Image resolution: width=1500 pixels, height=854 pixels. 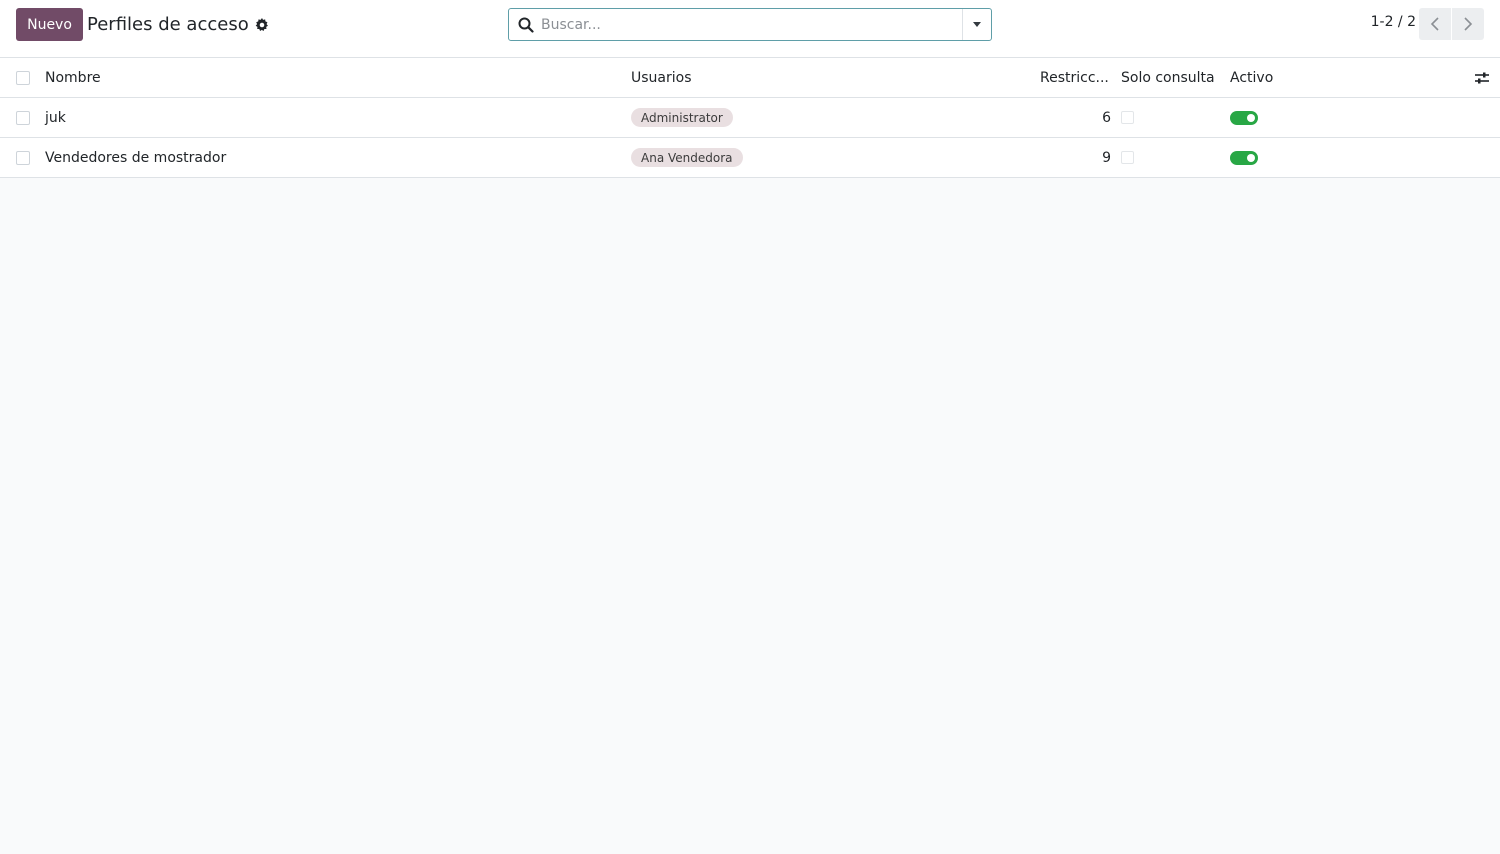 I want to click on row-users: Ana Vendedora, so click(x=687, y=157).